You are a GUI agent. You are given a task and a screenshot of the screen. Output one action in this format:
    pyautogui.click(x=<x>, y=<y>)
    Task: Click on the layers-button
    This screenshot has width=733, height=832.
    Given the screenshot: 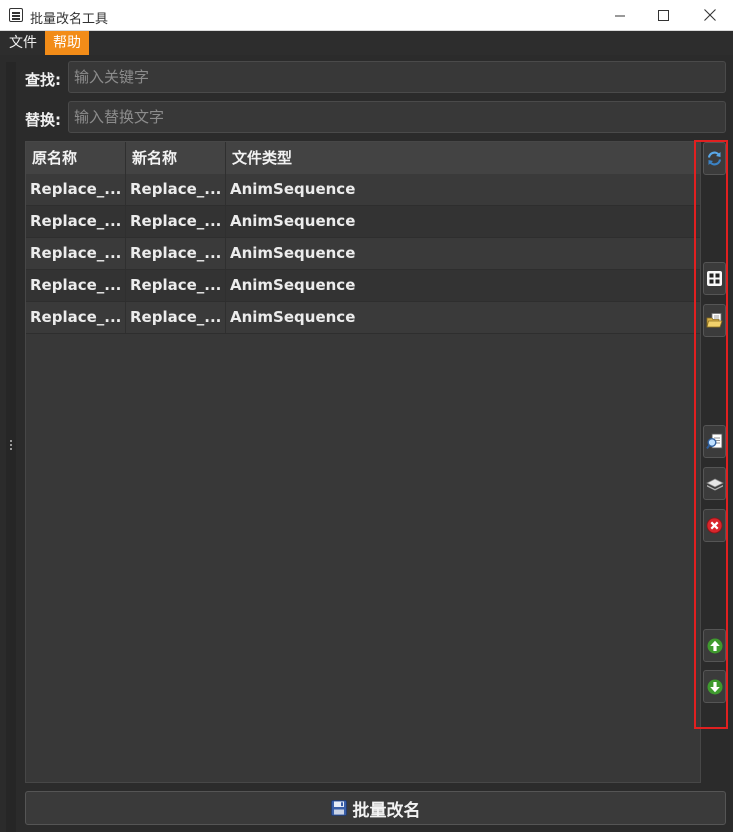 What is the action you would take?
    pyautogui.click(x=714, y=483)
    